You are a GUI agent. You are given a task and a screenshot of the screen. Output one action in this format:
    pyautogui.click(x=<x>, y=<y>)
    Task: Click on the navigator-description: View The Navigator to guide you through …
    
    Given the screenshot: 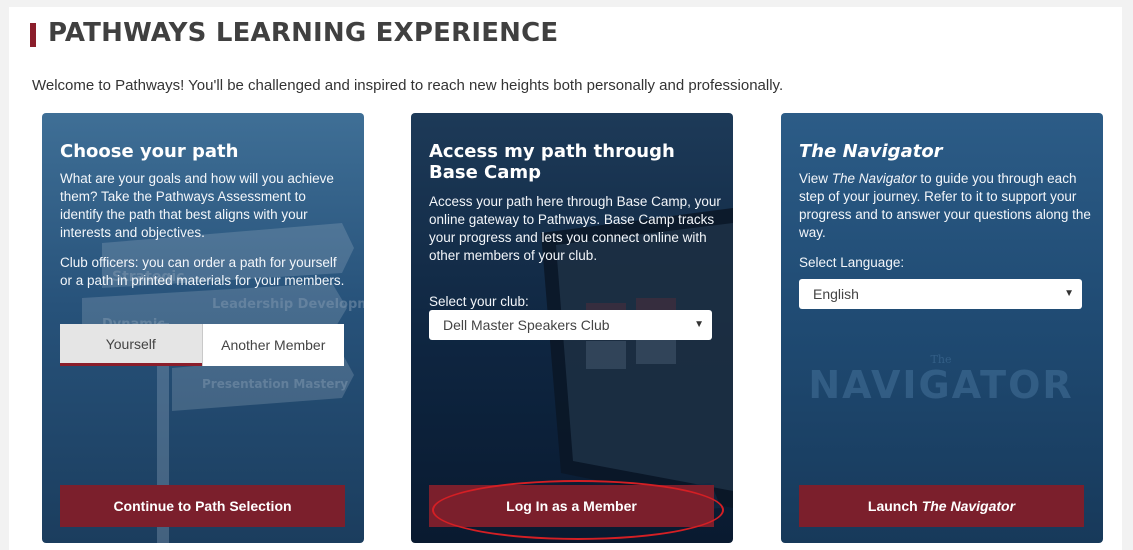 What is the action you would take?
    pyautogui.click(x=945, y=205)
    